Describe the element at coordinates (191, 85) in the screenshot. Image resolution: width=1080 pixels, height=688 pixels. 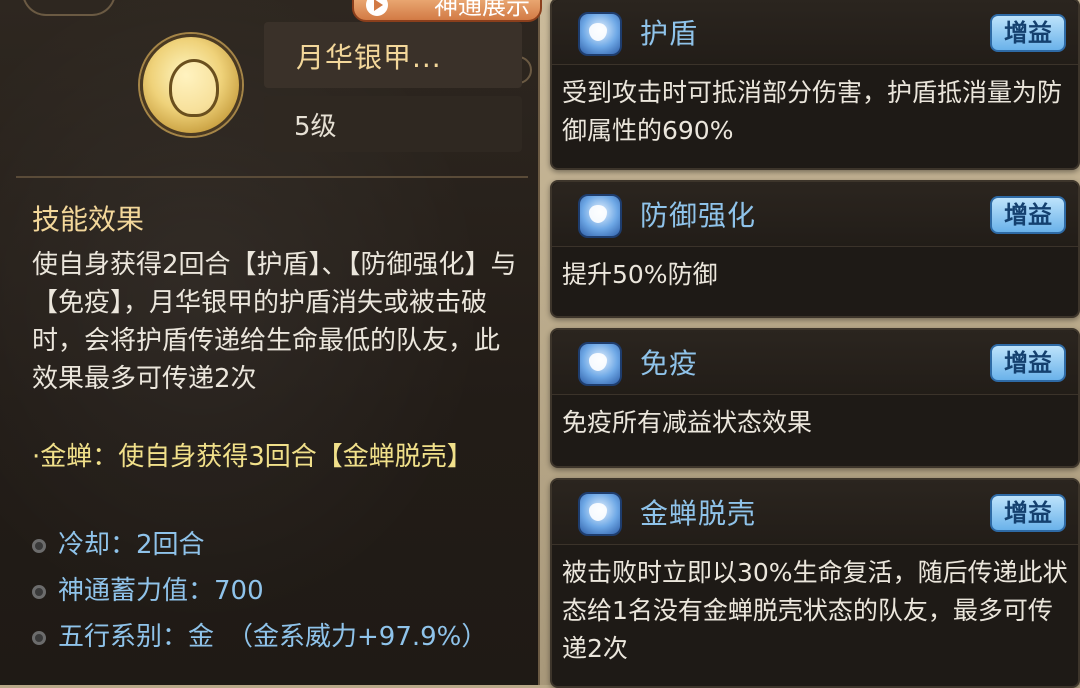
I see `skill-icon` at that location.